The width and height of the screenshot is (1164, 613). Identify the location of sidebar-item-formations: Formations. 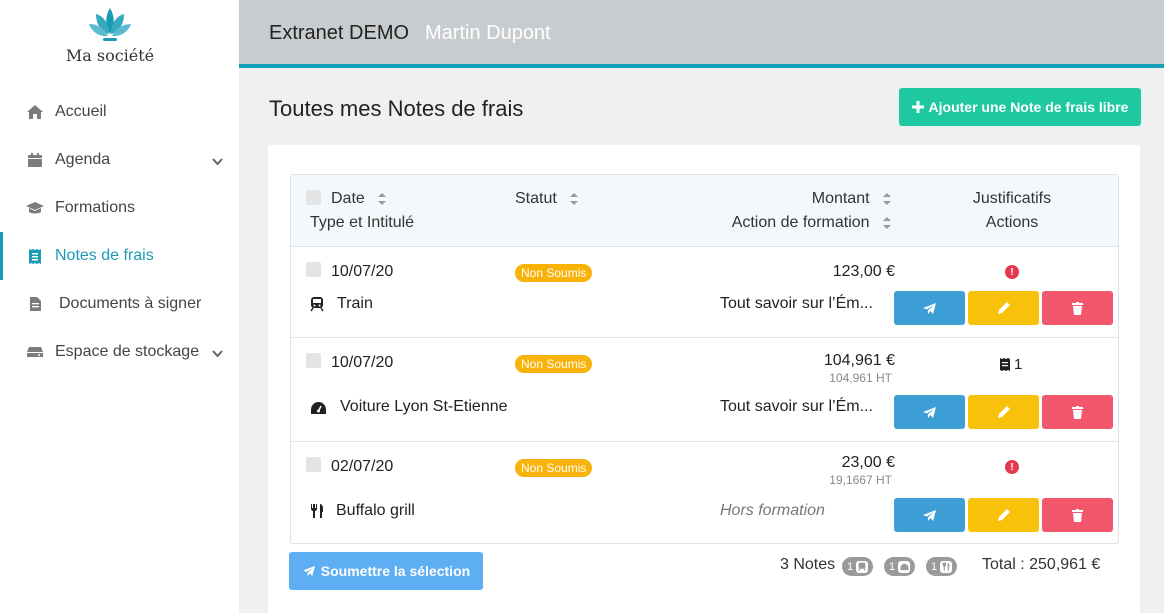
(119, 208).